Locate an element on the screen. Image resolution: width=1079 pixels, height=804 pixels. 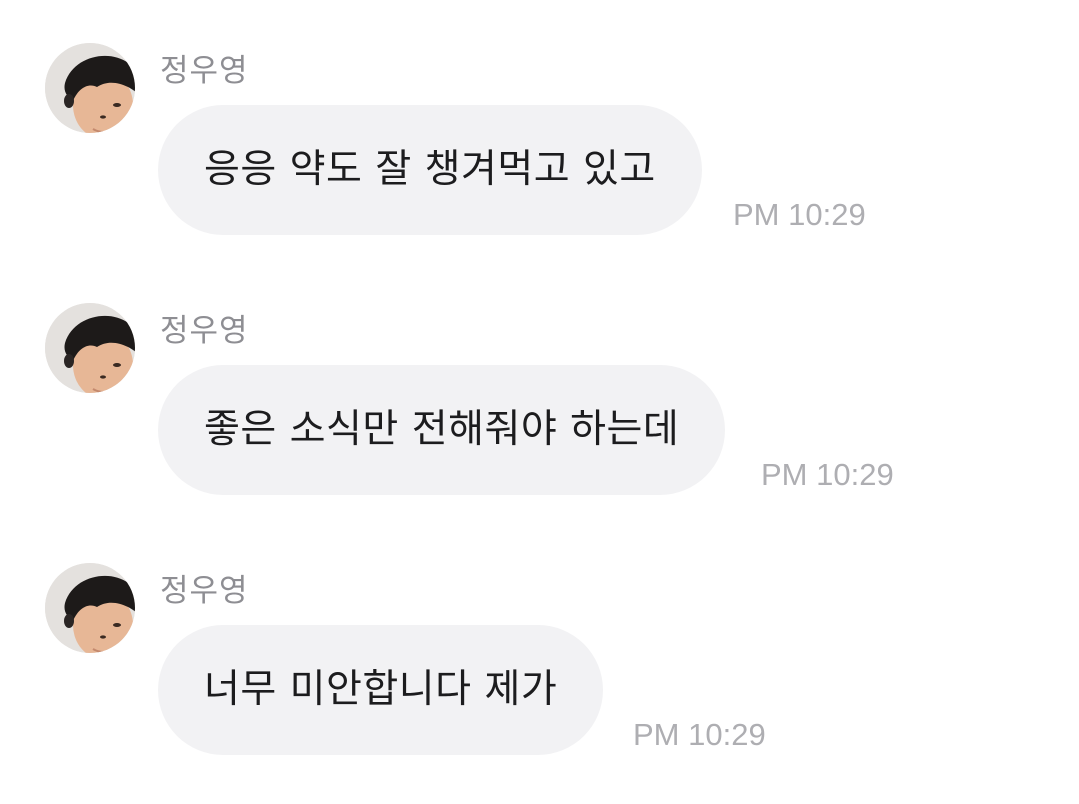
message-bubble: 너무 미안합니다 제가 is located at coordinates (381, 690).